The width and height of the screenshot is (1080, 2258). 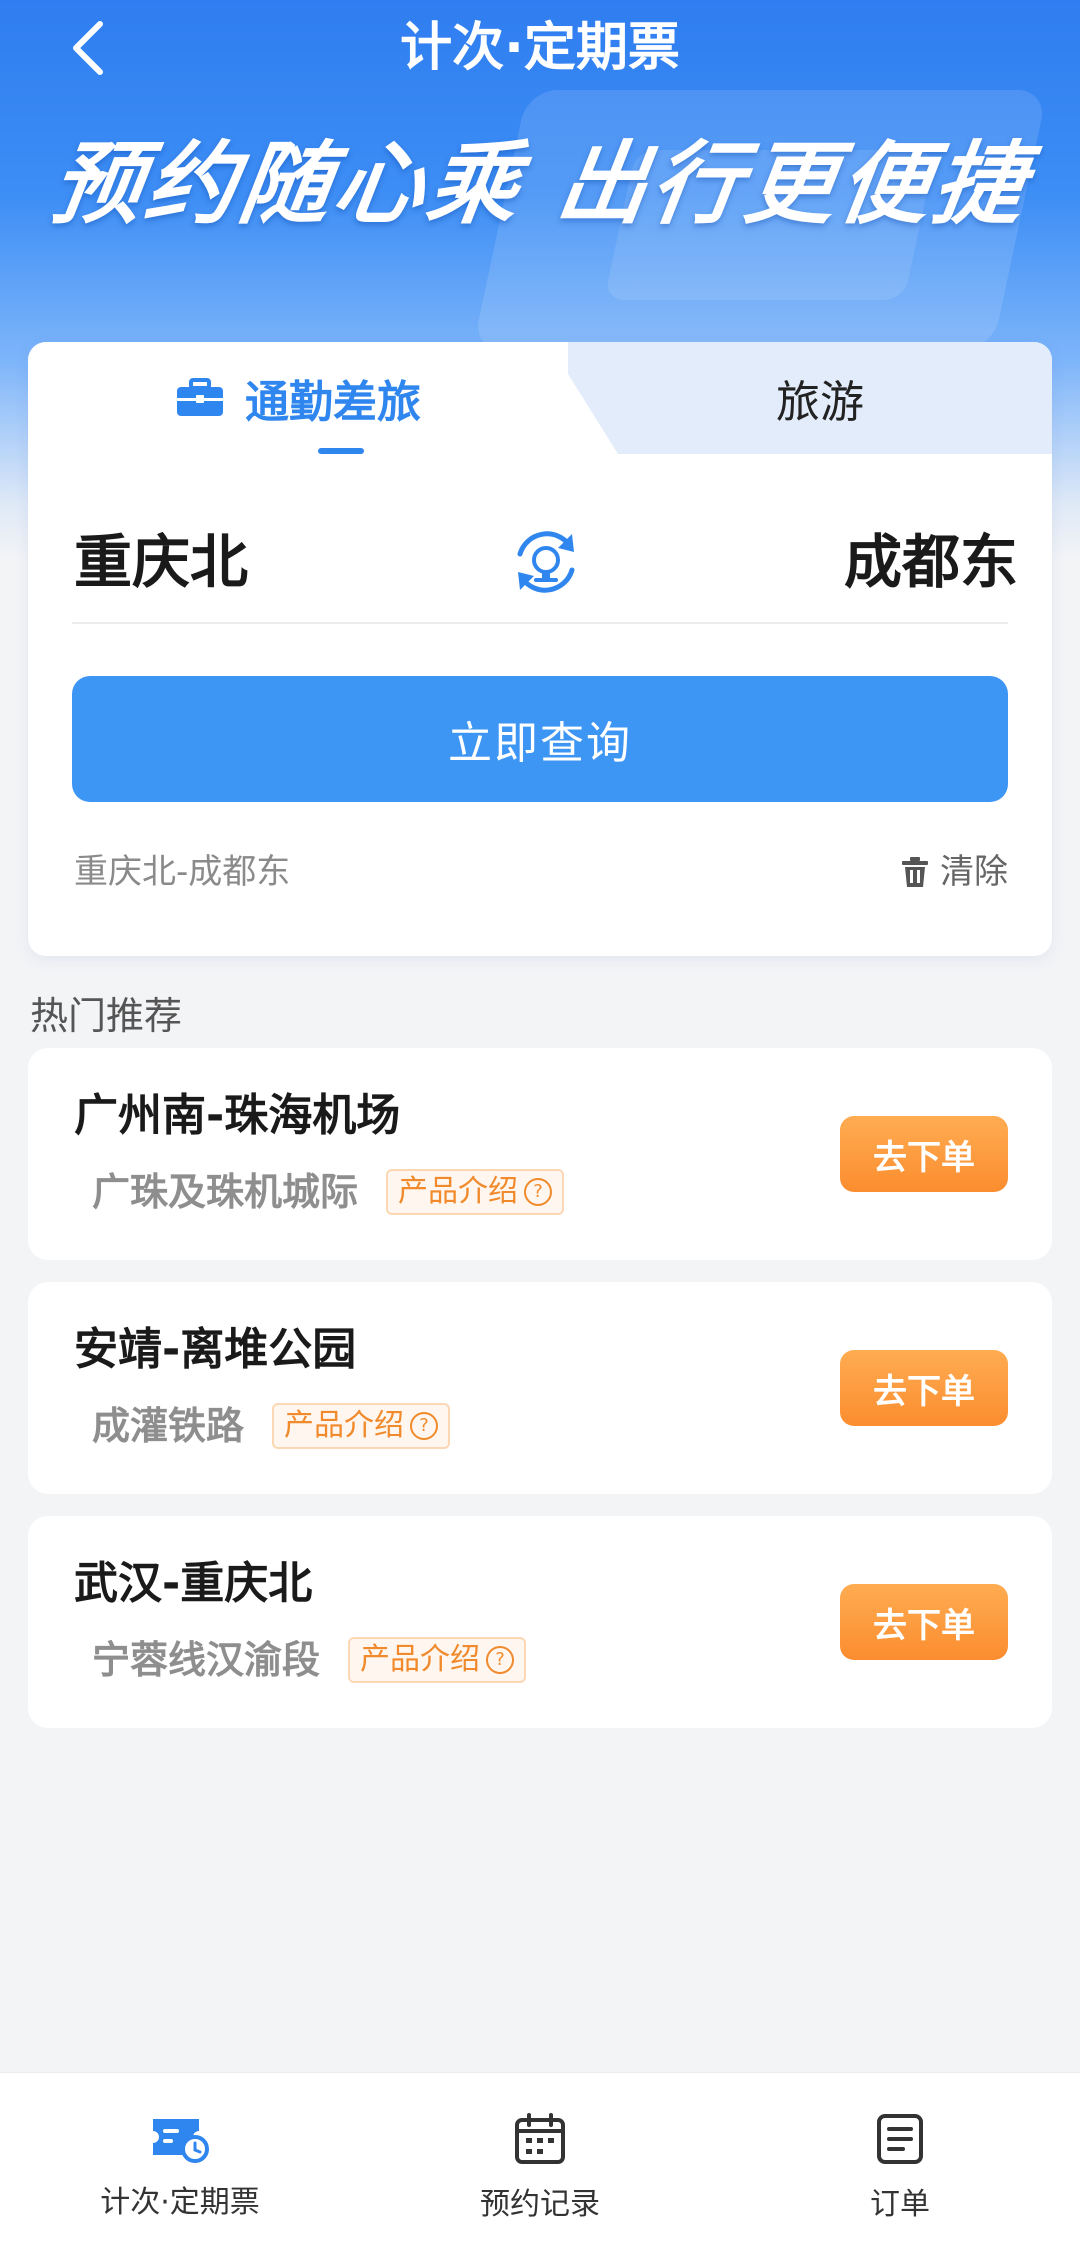 What do you see at coordinates (900, 2165) in the screenshot?
I see `nav-item-orders: 订单` at bounding box center [900, 2165].